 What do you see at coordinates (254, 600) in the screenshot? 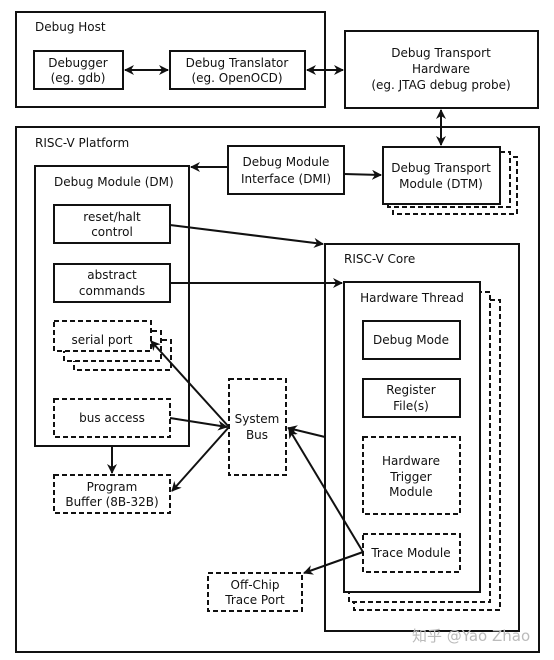
I see `off-chip-label-2: Trace Port` at bounding box center [254, 600].